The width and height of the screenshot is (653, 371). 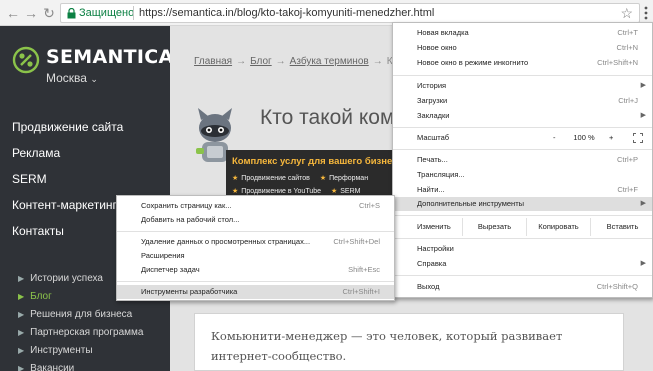 I want to click on shortcut: Ctrl+Shift+Q, so click(x=617, y=286).